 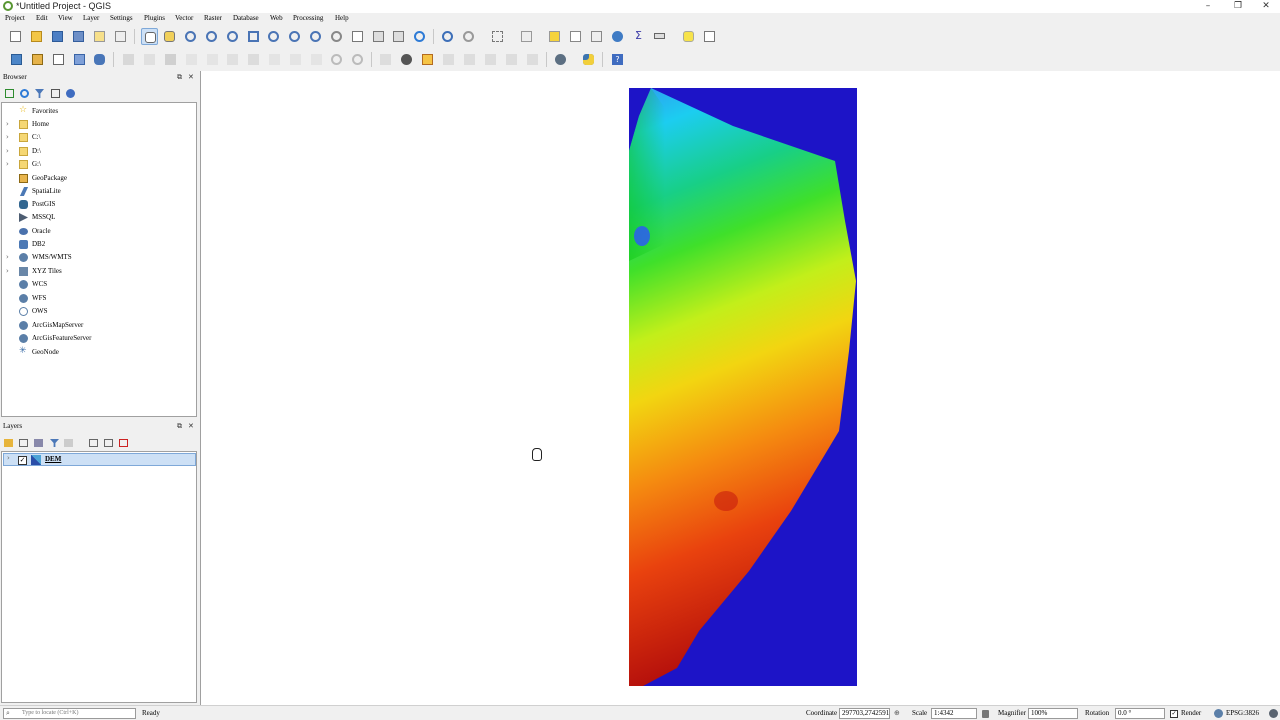 I want to click on show-statistical-summary-button: Σ, so click(x=638, y=36).